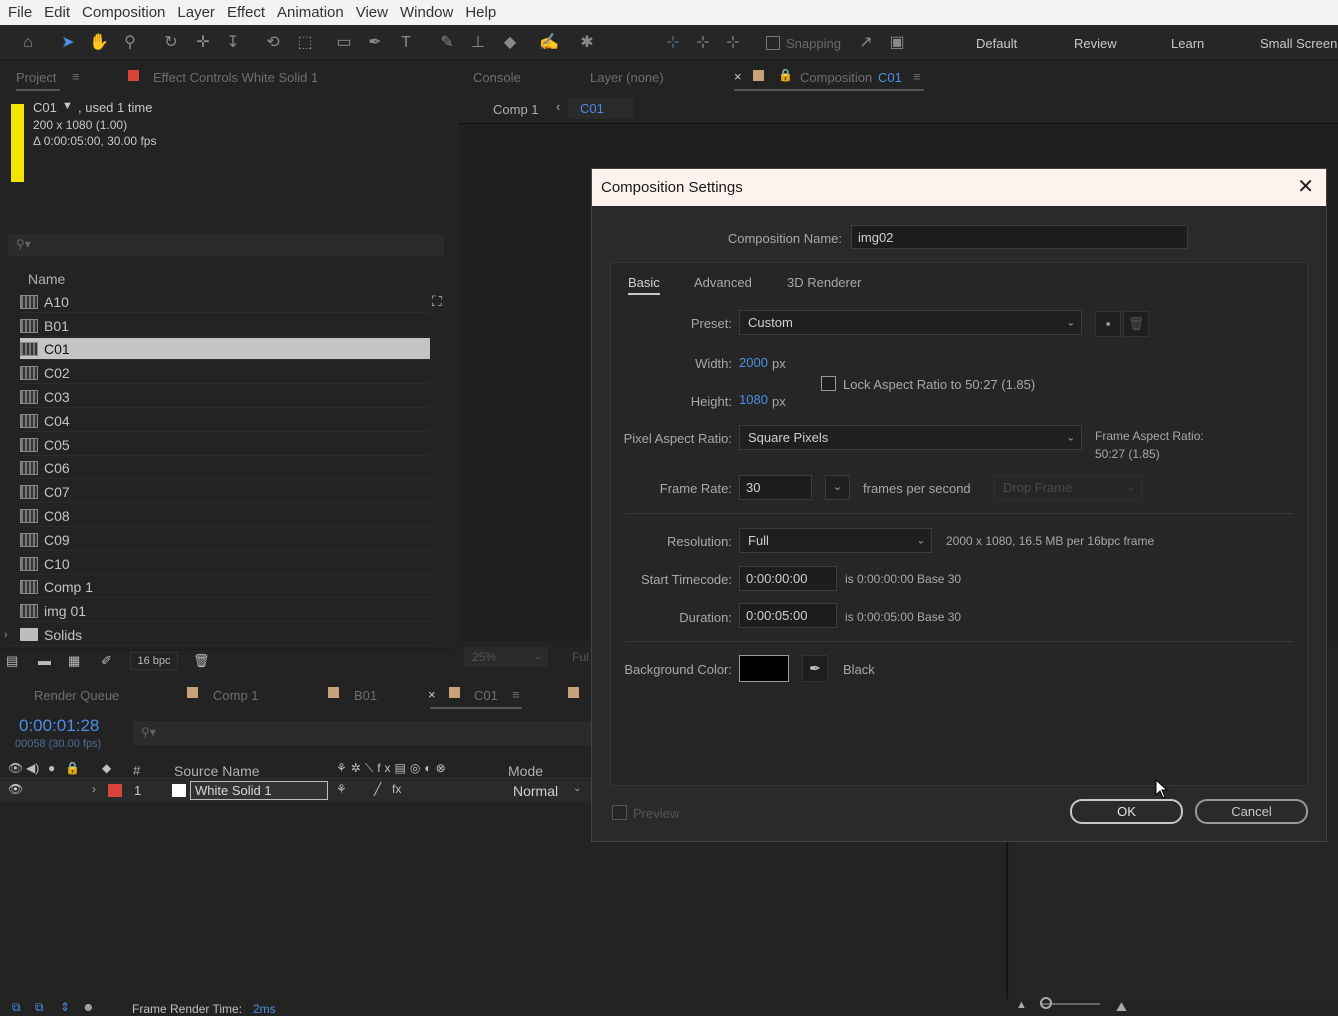 The width and height of the screenshot is (1338, 1016). What do you see at coordinates (396, 789) in the screenshot?
I see `effects-icon: fx` at bounding box center [396, 789].